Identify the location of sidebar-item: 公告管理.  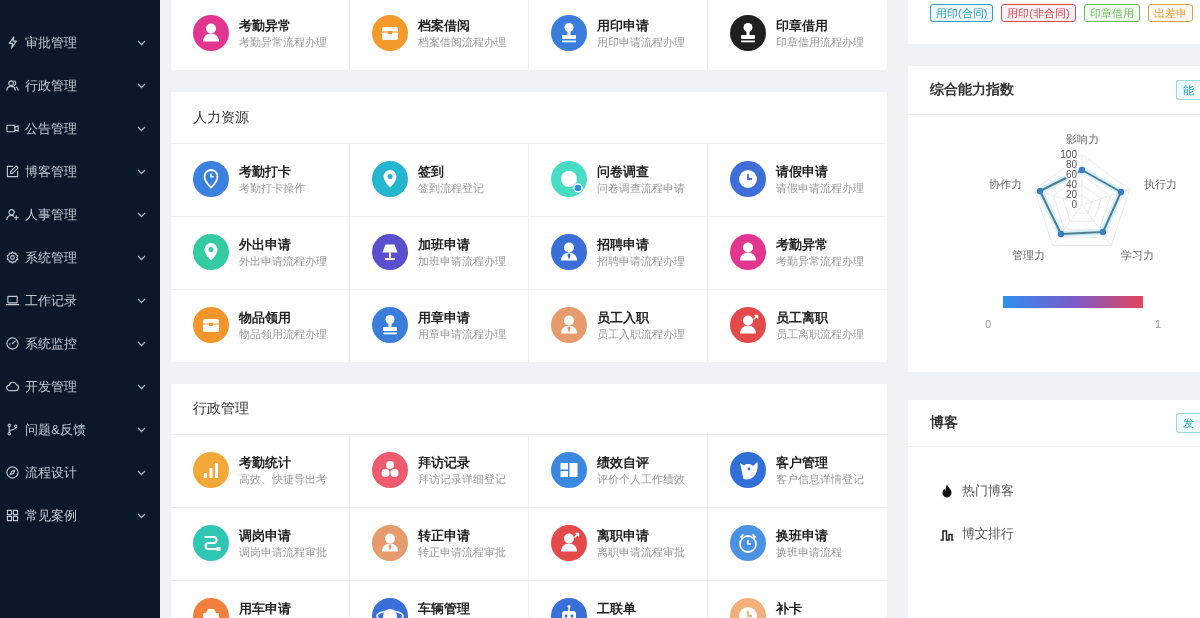
(80, 128).